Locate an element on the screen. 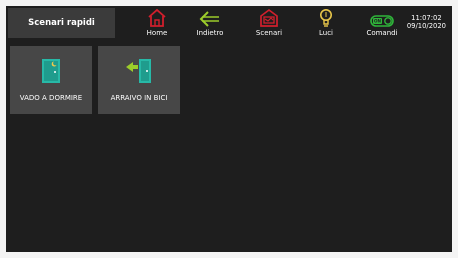  nav-luci-label: Luci is located at coordinates (325, 33).